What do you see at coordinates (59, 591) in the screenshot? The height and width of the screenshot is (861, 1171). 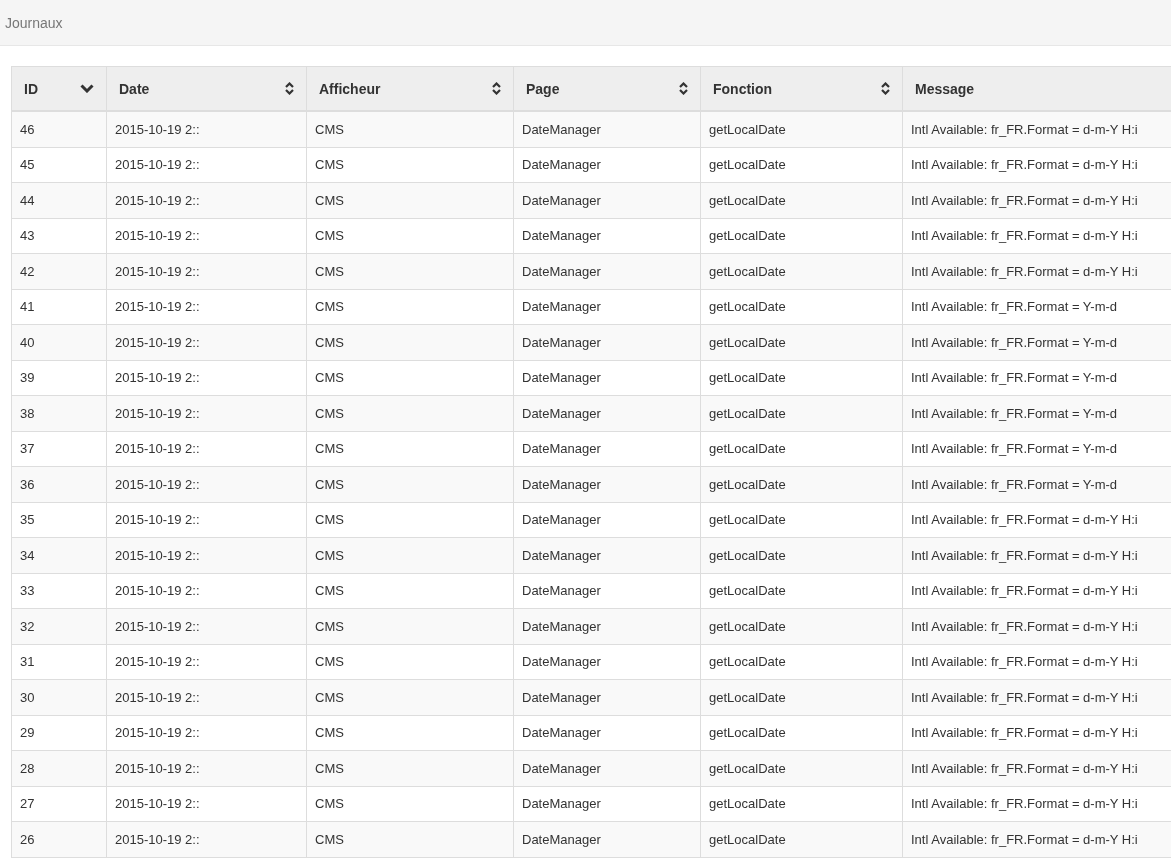 I see `table-cell: 33` at bounding box center [59, 591].